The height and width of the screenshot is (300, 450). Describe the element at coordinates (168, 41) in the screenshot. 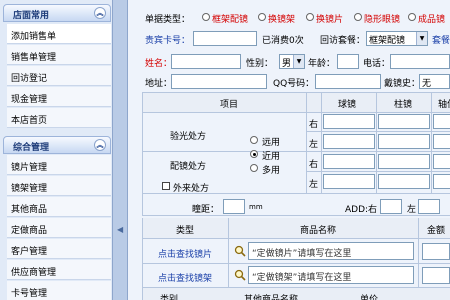

I see `vip-card-label: 贵宾卡号：` at that location.